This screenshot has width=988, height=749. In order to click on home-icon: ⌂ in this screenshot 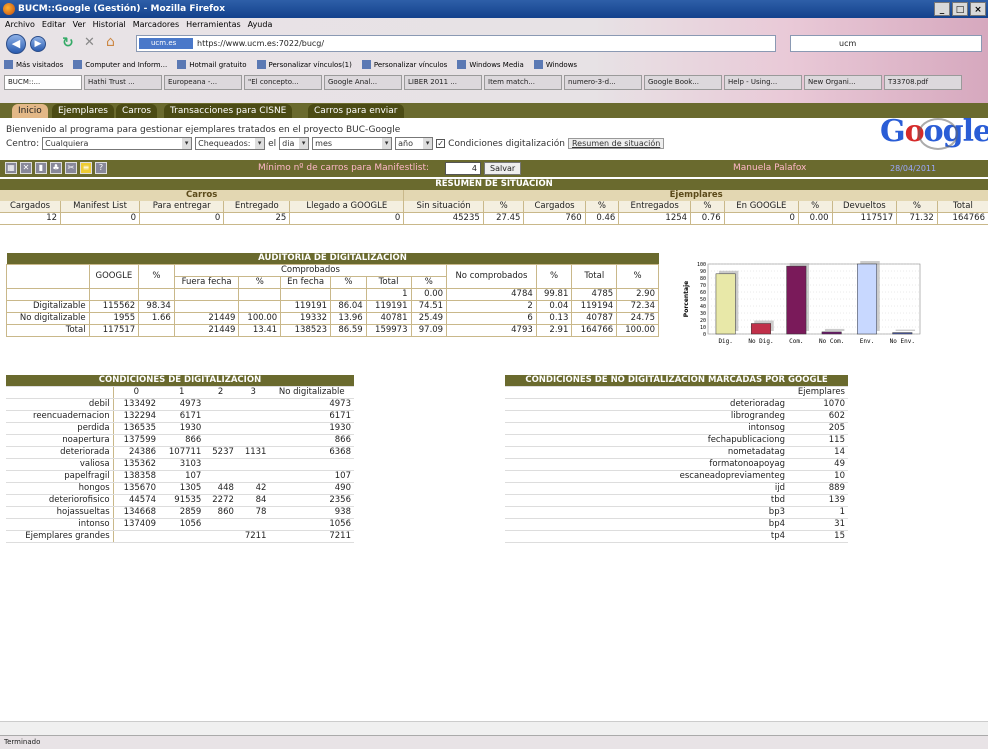, I will do `click(110, 42)`.